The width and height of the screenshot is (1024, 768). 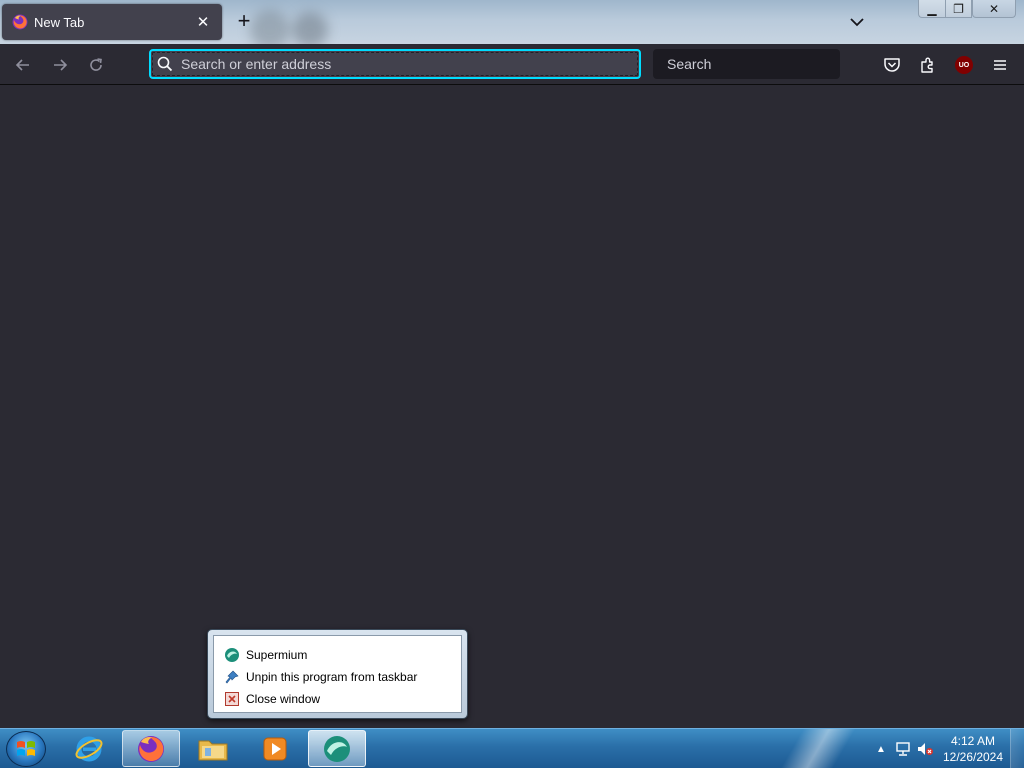 I want to click on jump-list-item-close-window: Close window, so click(x=337, y=699).